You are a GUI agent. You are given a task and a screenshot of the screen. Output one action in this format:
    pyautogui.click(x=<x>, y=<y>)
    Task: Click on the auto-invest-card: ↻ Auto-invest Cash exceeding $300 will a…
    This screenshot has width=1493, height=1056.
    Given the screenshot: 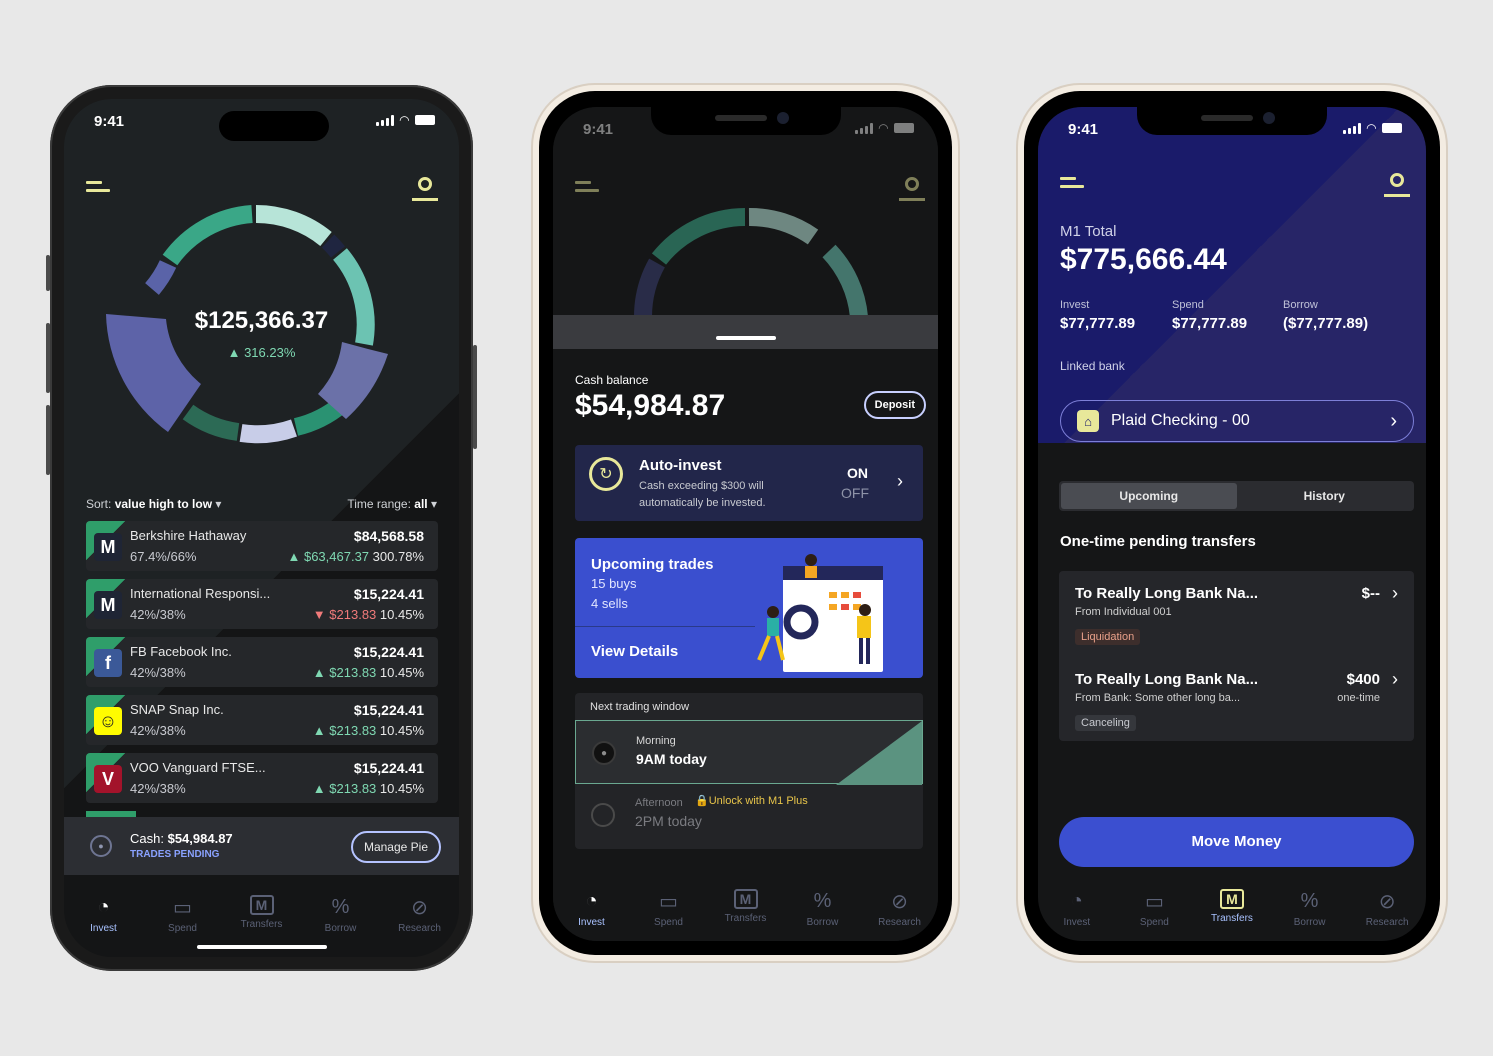 What is the action you would take?
    pyautogui.click(x=749, y=483)
    